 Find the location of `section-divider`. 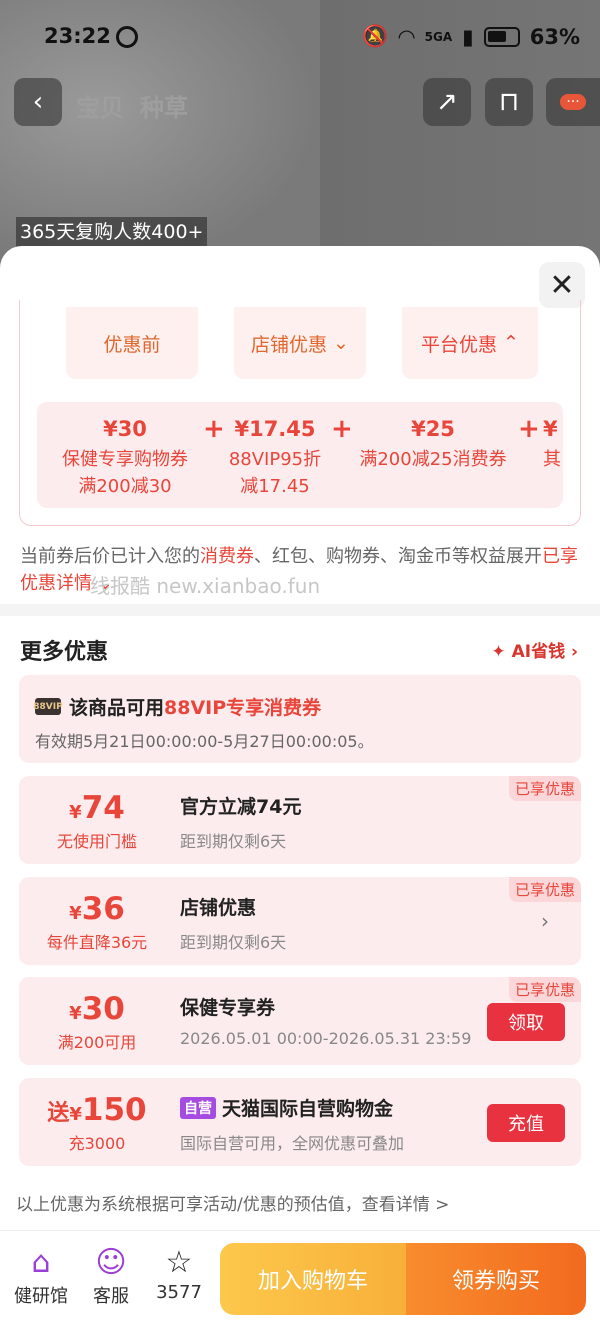

section-divider is located at coordinates (300, 610).